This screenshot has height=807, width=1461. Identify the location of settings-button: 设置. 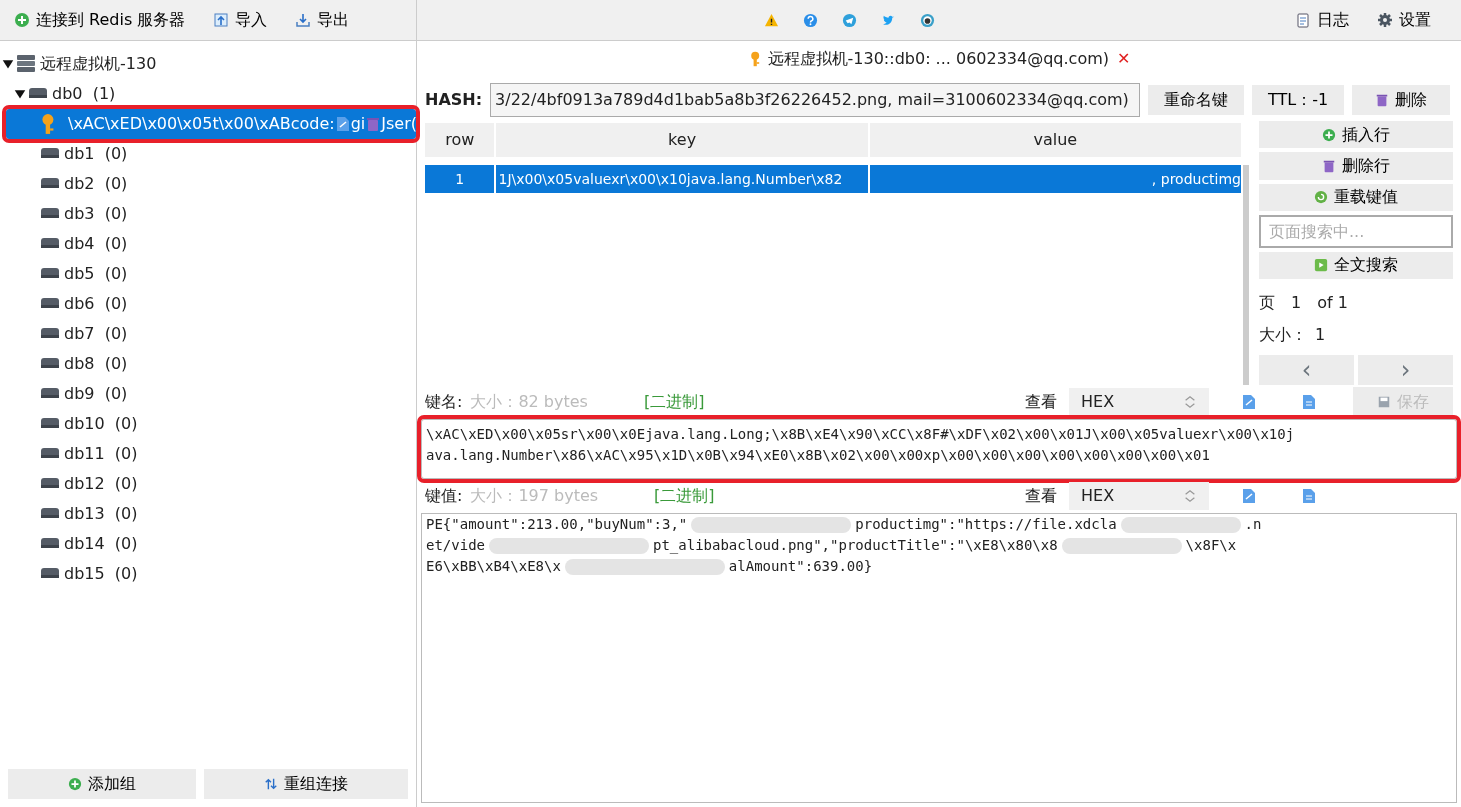
(1404, 20).